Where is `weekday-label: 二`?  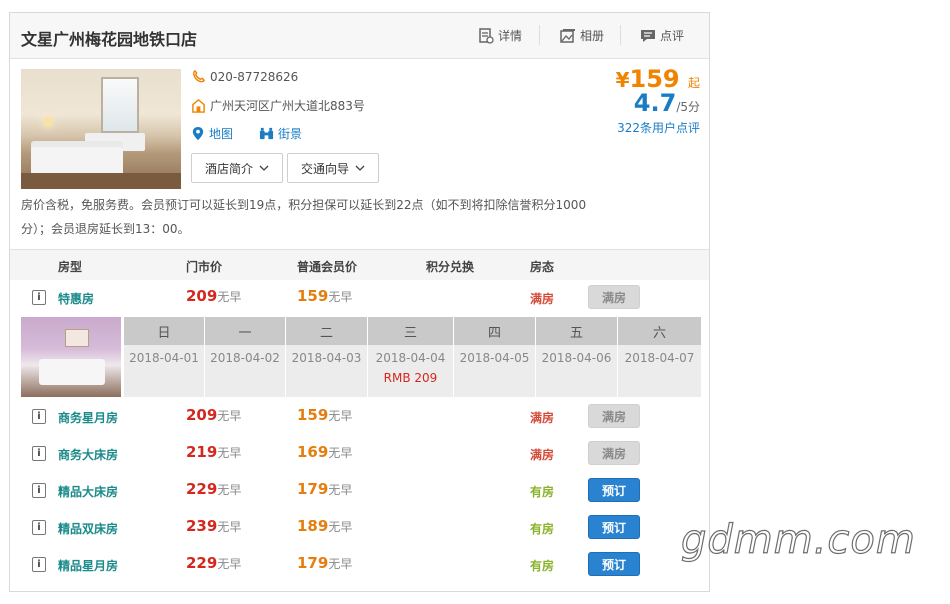 weekday-label: 二 is located at coordinates (326, 331).